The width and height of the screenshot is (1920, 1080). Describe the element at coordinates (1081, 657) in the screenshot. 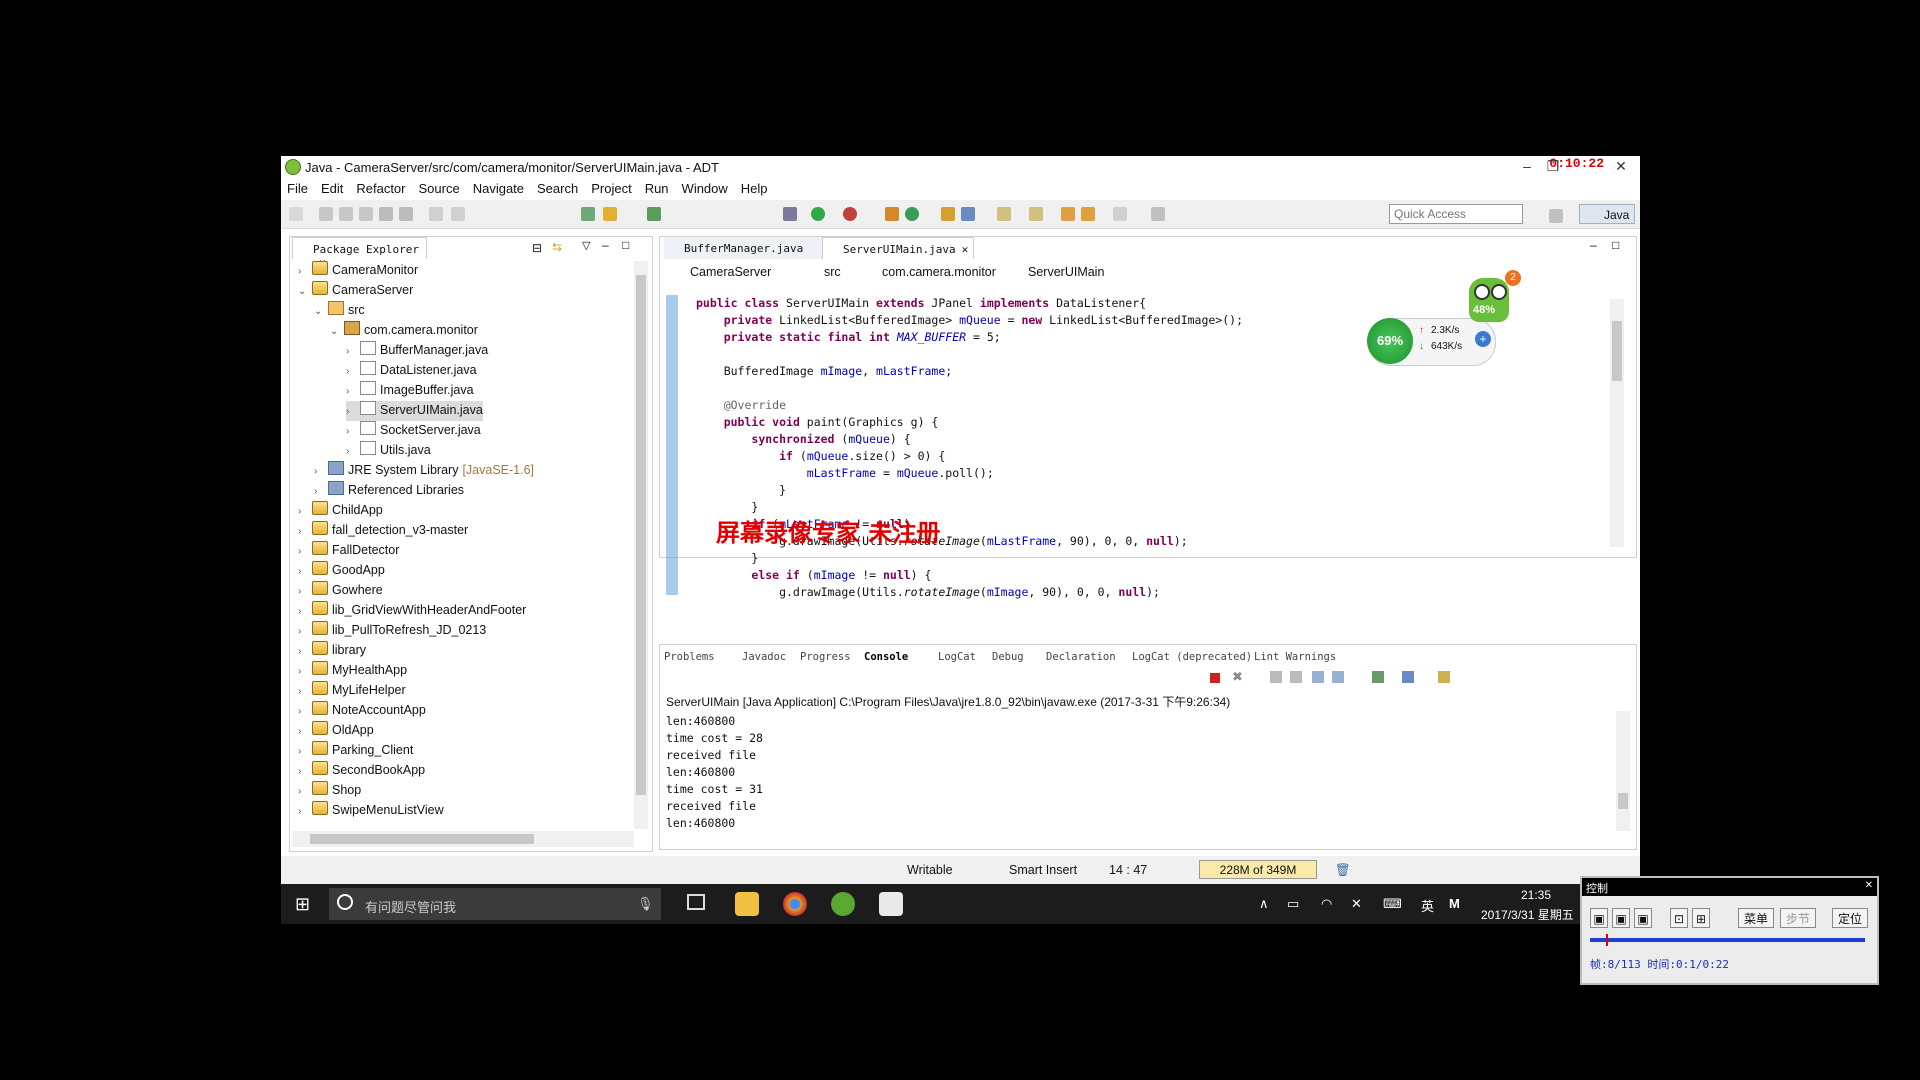

I see `tab-declaration: Declaration` at that location.